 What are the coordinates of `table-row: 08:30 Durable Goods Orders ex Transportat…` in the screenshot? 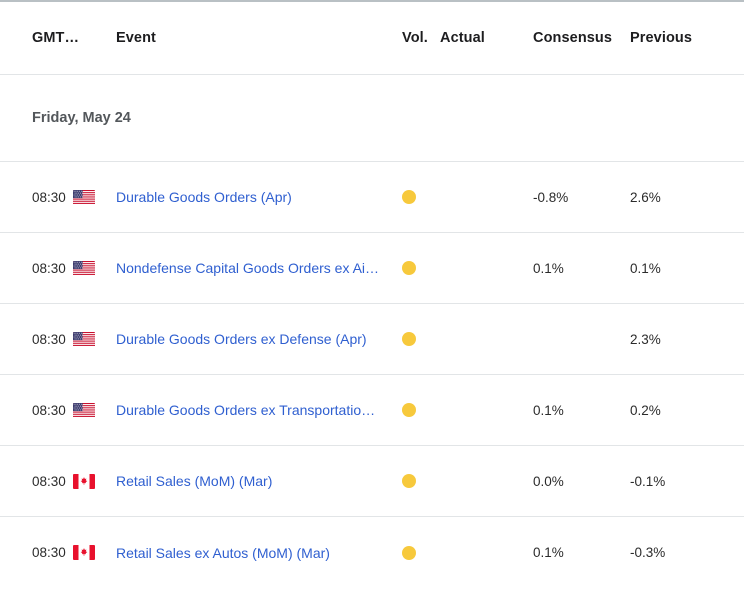 It's located at (372, 410).